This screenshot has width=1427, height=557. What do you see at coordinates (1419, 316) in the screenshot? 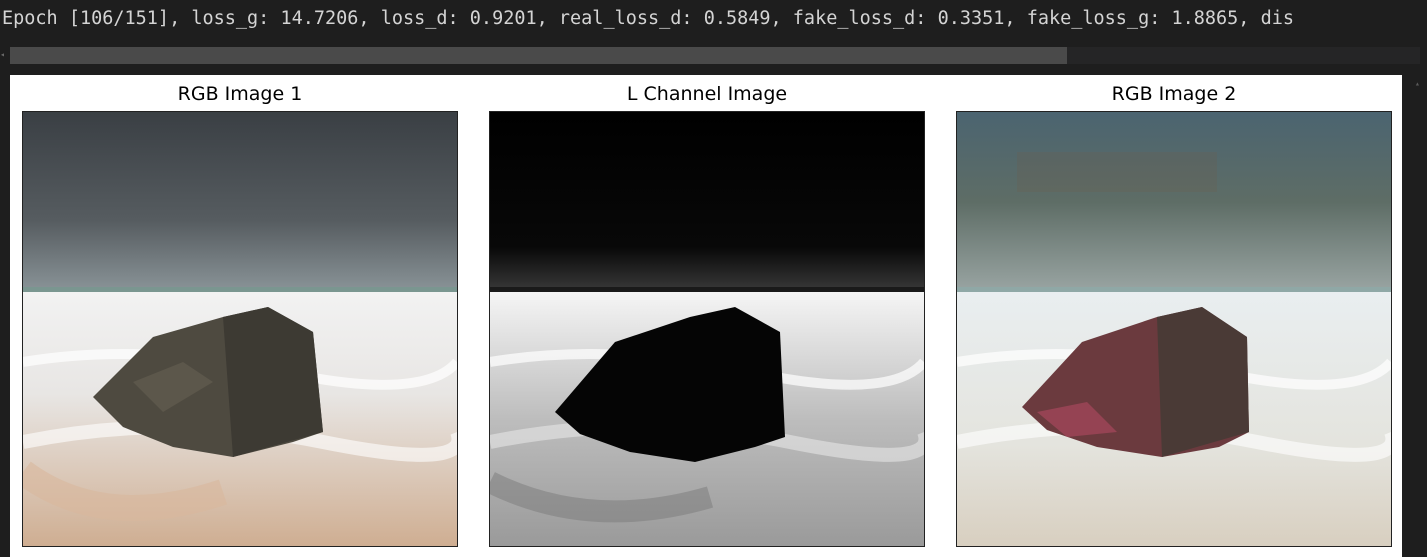
I see `vertical-scrollbar: ▴` at bounding box center [1419, 316].